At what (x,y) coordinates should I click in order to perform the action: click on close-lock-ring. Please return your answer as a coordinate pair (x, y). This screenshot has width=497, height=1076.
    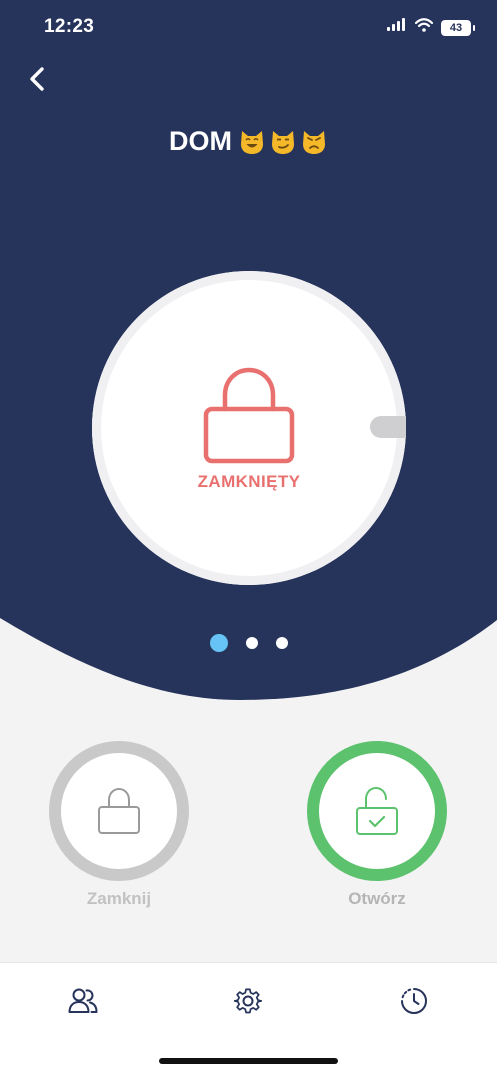
    Looking at the image, I should click on (119, 811).